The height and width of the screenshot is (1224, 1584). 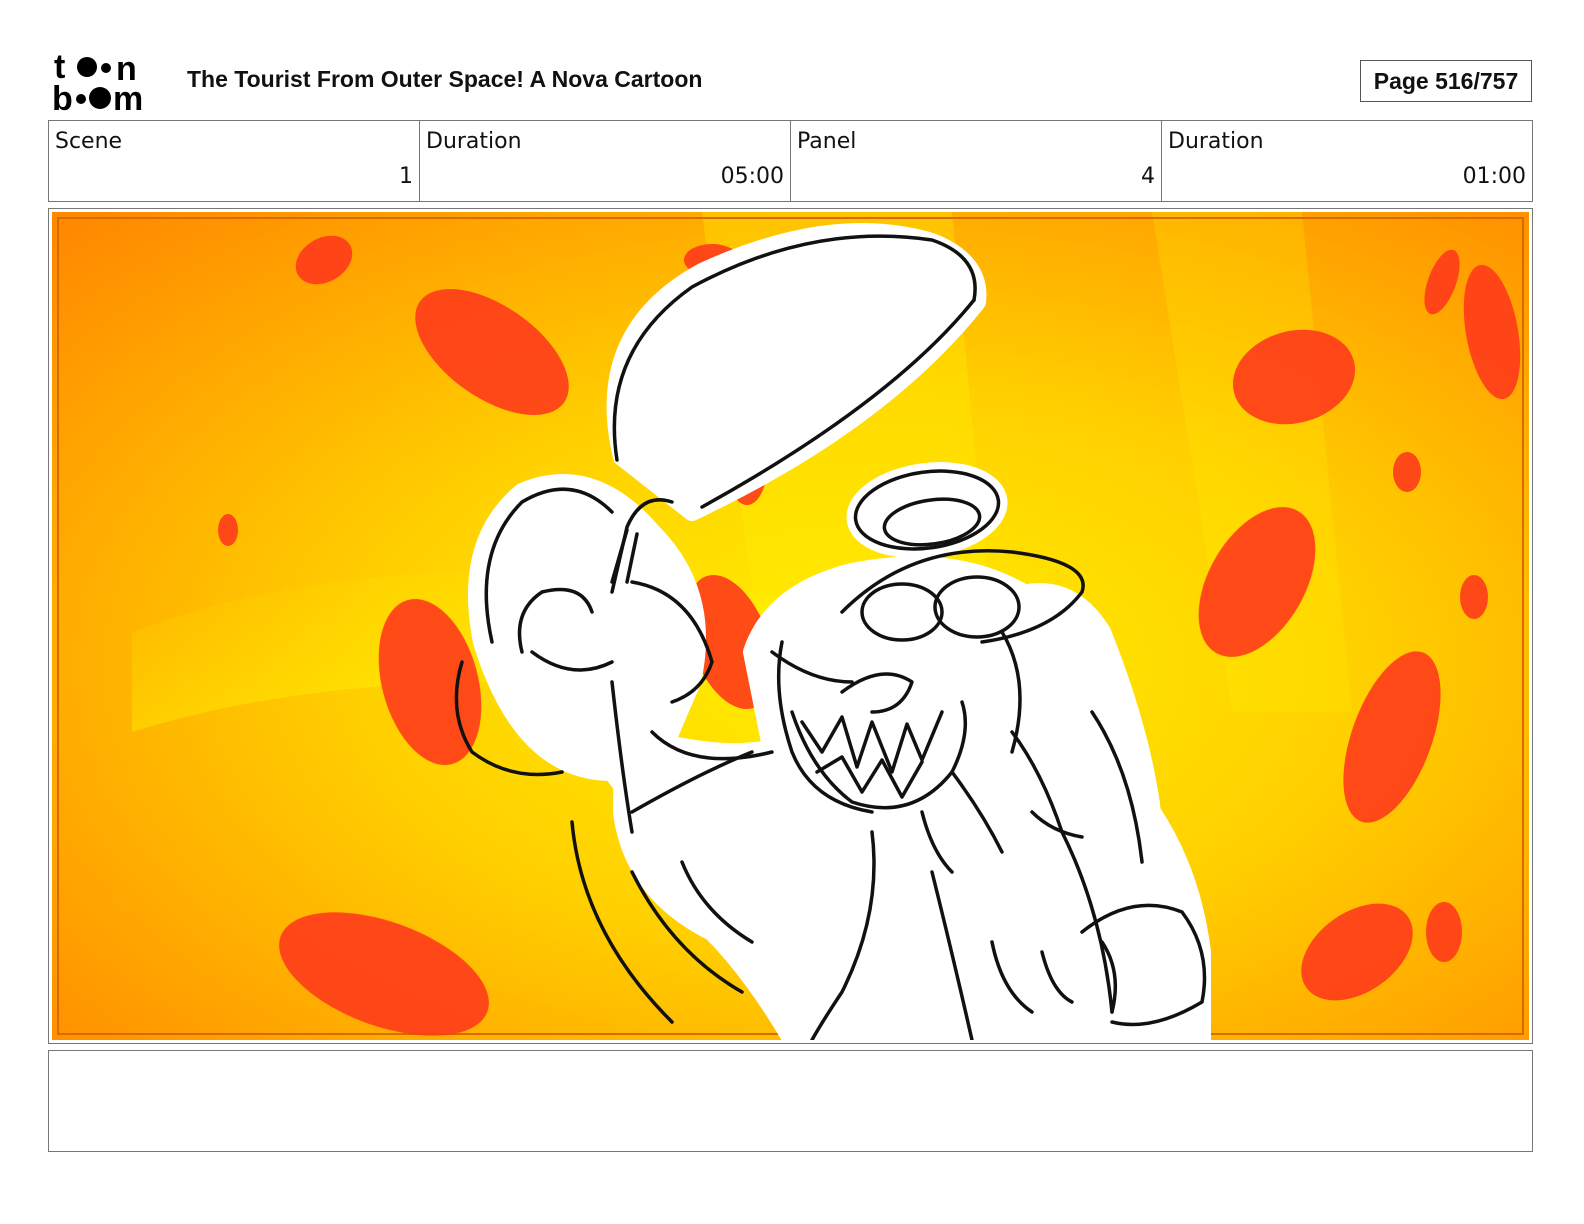 I want to click on scene-label: Scene, so click(x=89, y=141).